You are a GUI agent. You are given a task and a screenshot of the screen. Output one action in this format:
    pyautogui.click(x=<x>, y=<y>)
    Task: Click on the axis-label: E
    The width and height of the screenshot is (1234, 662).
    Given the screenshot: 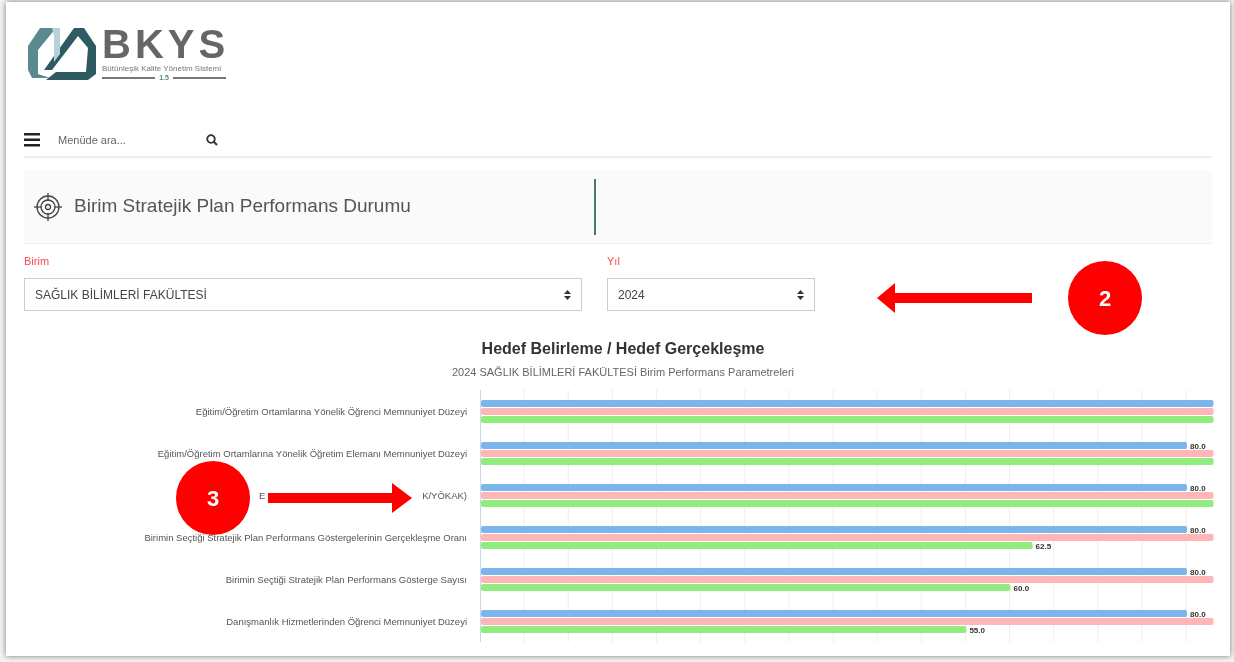 What is the action you would take?
    pyautogui.click(x=262, y=495)
    